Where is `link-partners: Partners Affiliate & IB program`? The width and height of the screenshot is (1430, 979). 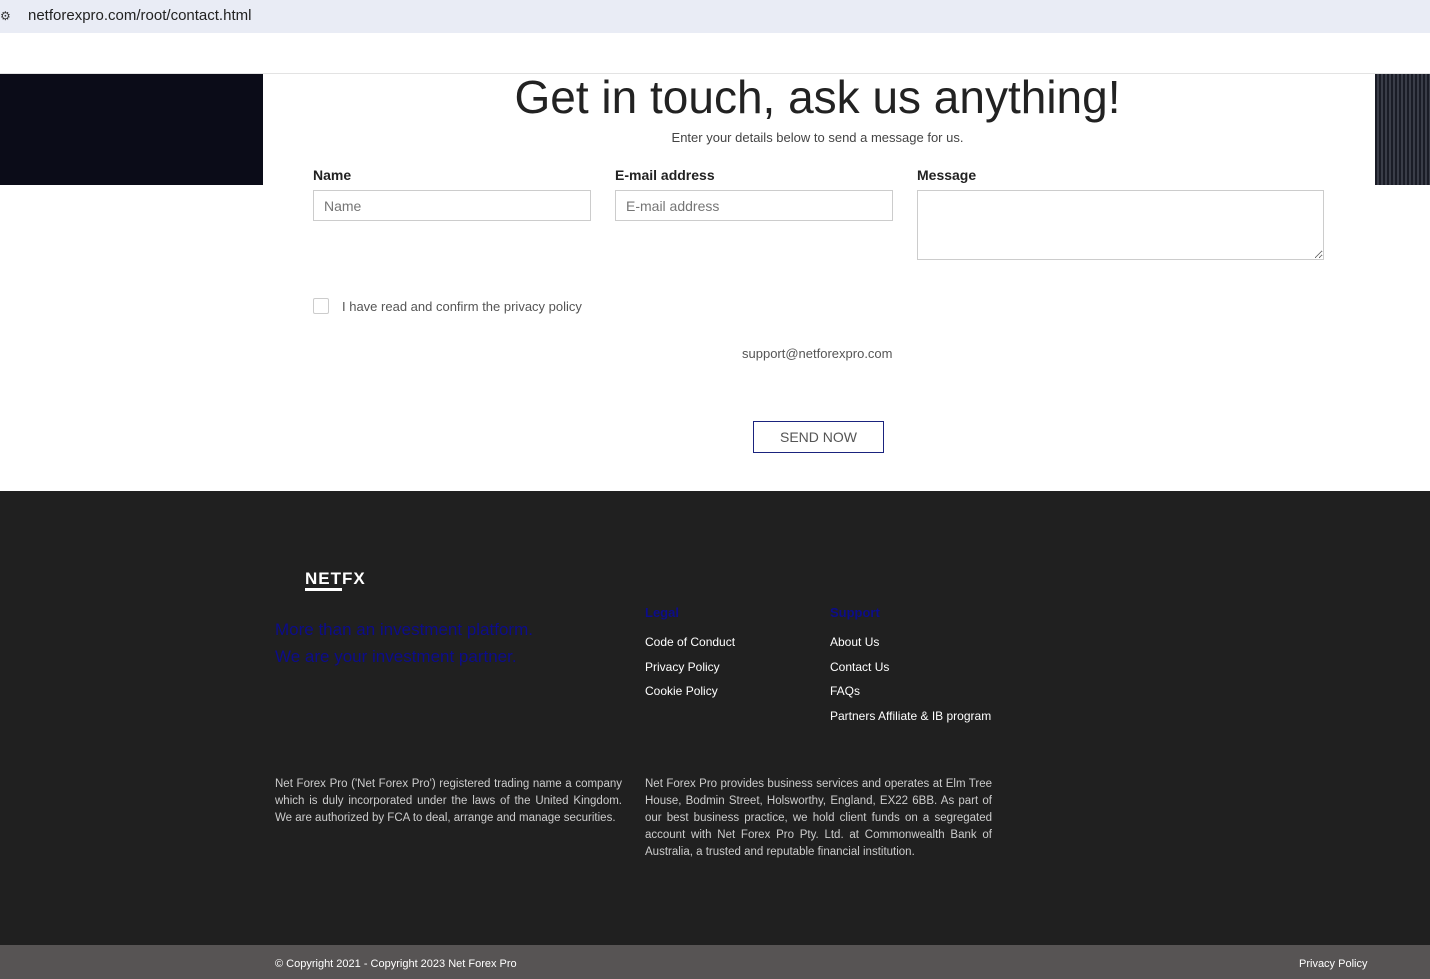
link-partners: Partners Affiliate & IB program is located at coordinates (910, 716).